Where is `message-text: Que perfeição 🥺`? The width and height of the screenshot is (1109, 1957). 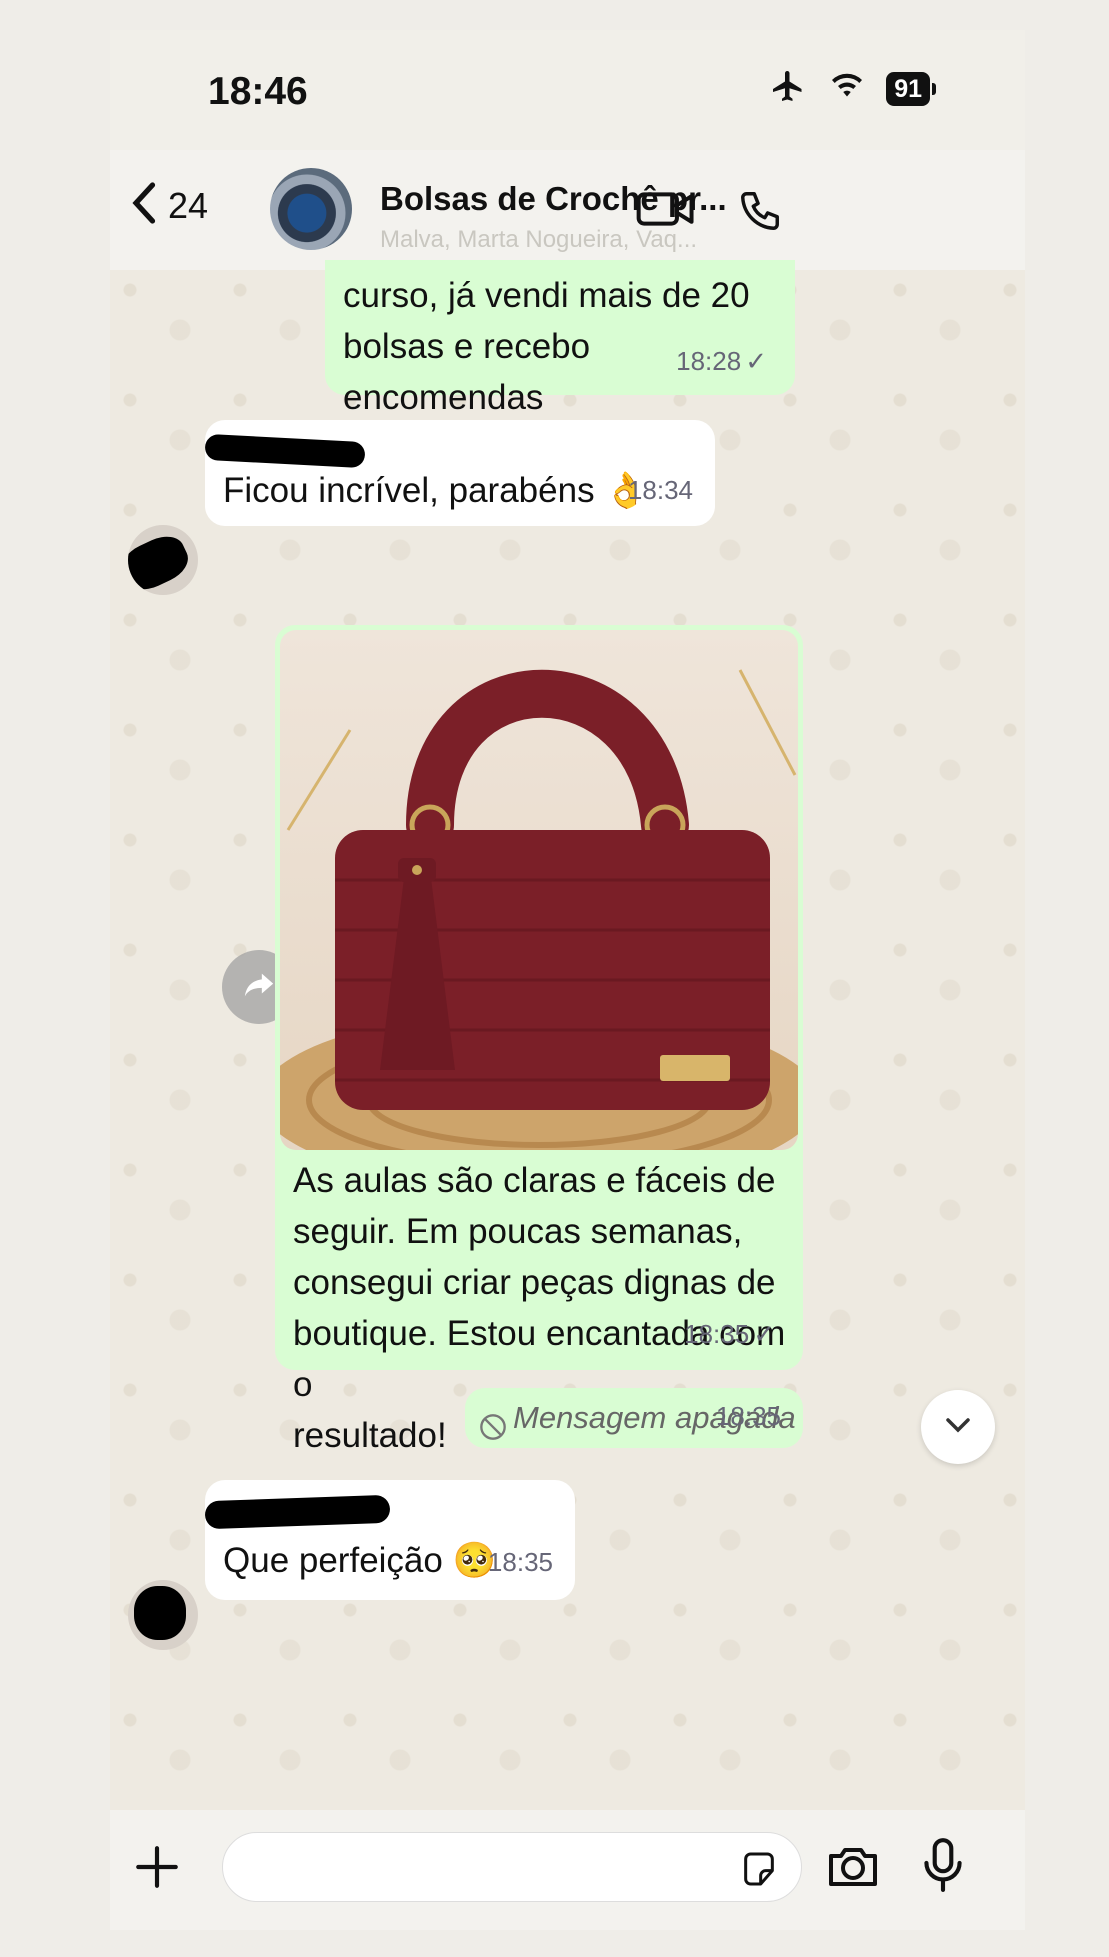
message-text: Que perfeição 🥺 is located at coordinates (360, 1560).